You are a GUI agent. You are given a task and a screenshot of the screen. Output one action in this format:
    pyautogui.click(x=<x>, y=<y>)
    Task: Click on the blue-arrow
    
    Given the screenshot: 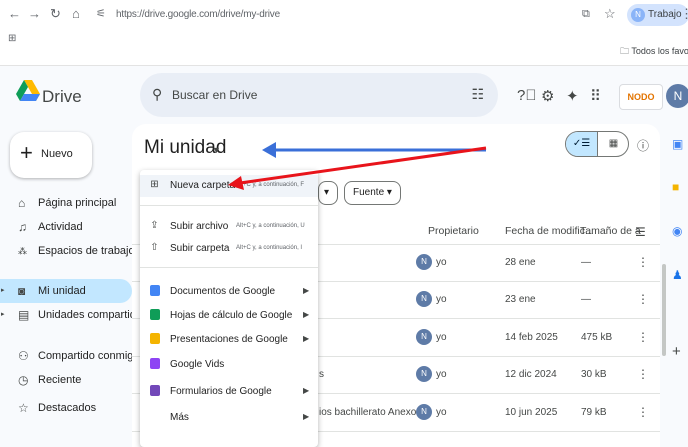 What is the action you would take?
    pyautogui.click(x=374, y=150)
    